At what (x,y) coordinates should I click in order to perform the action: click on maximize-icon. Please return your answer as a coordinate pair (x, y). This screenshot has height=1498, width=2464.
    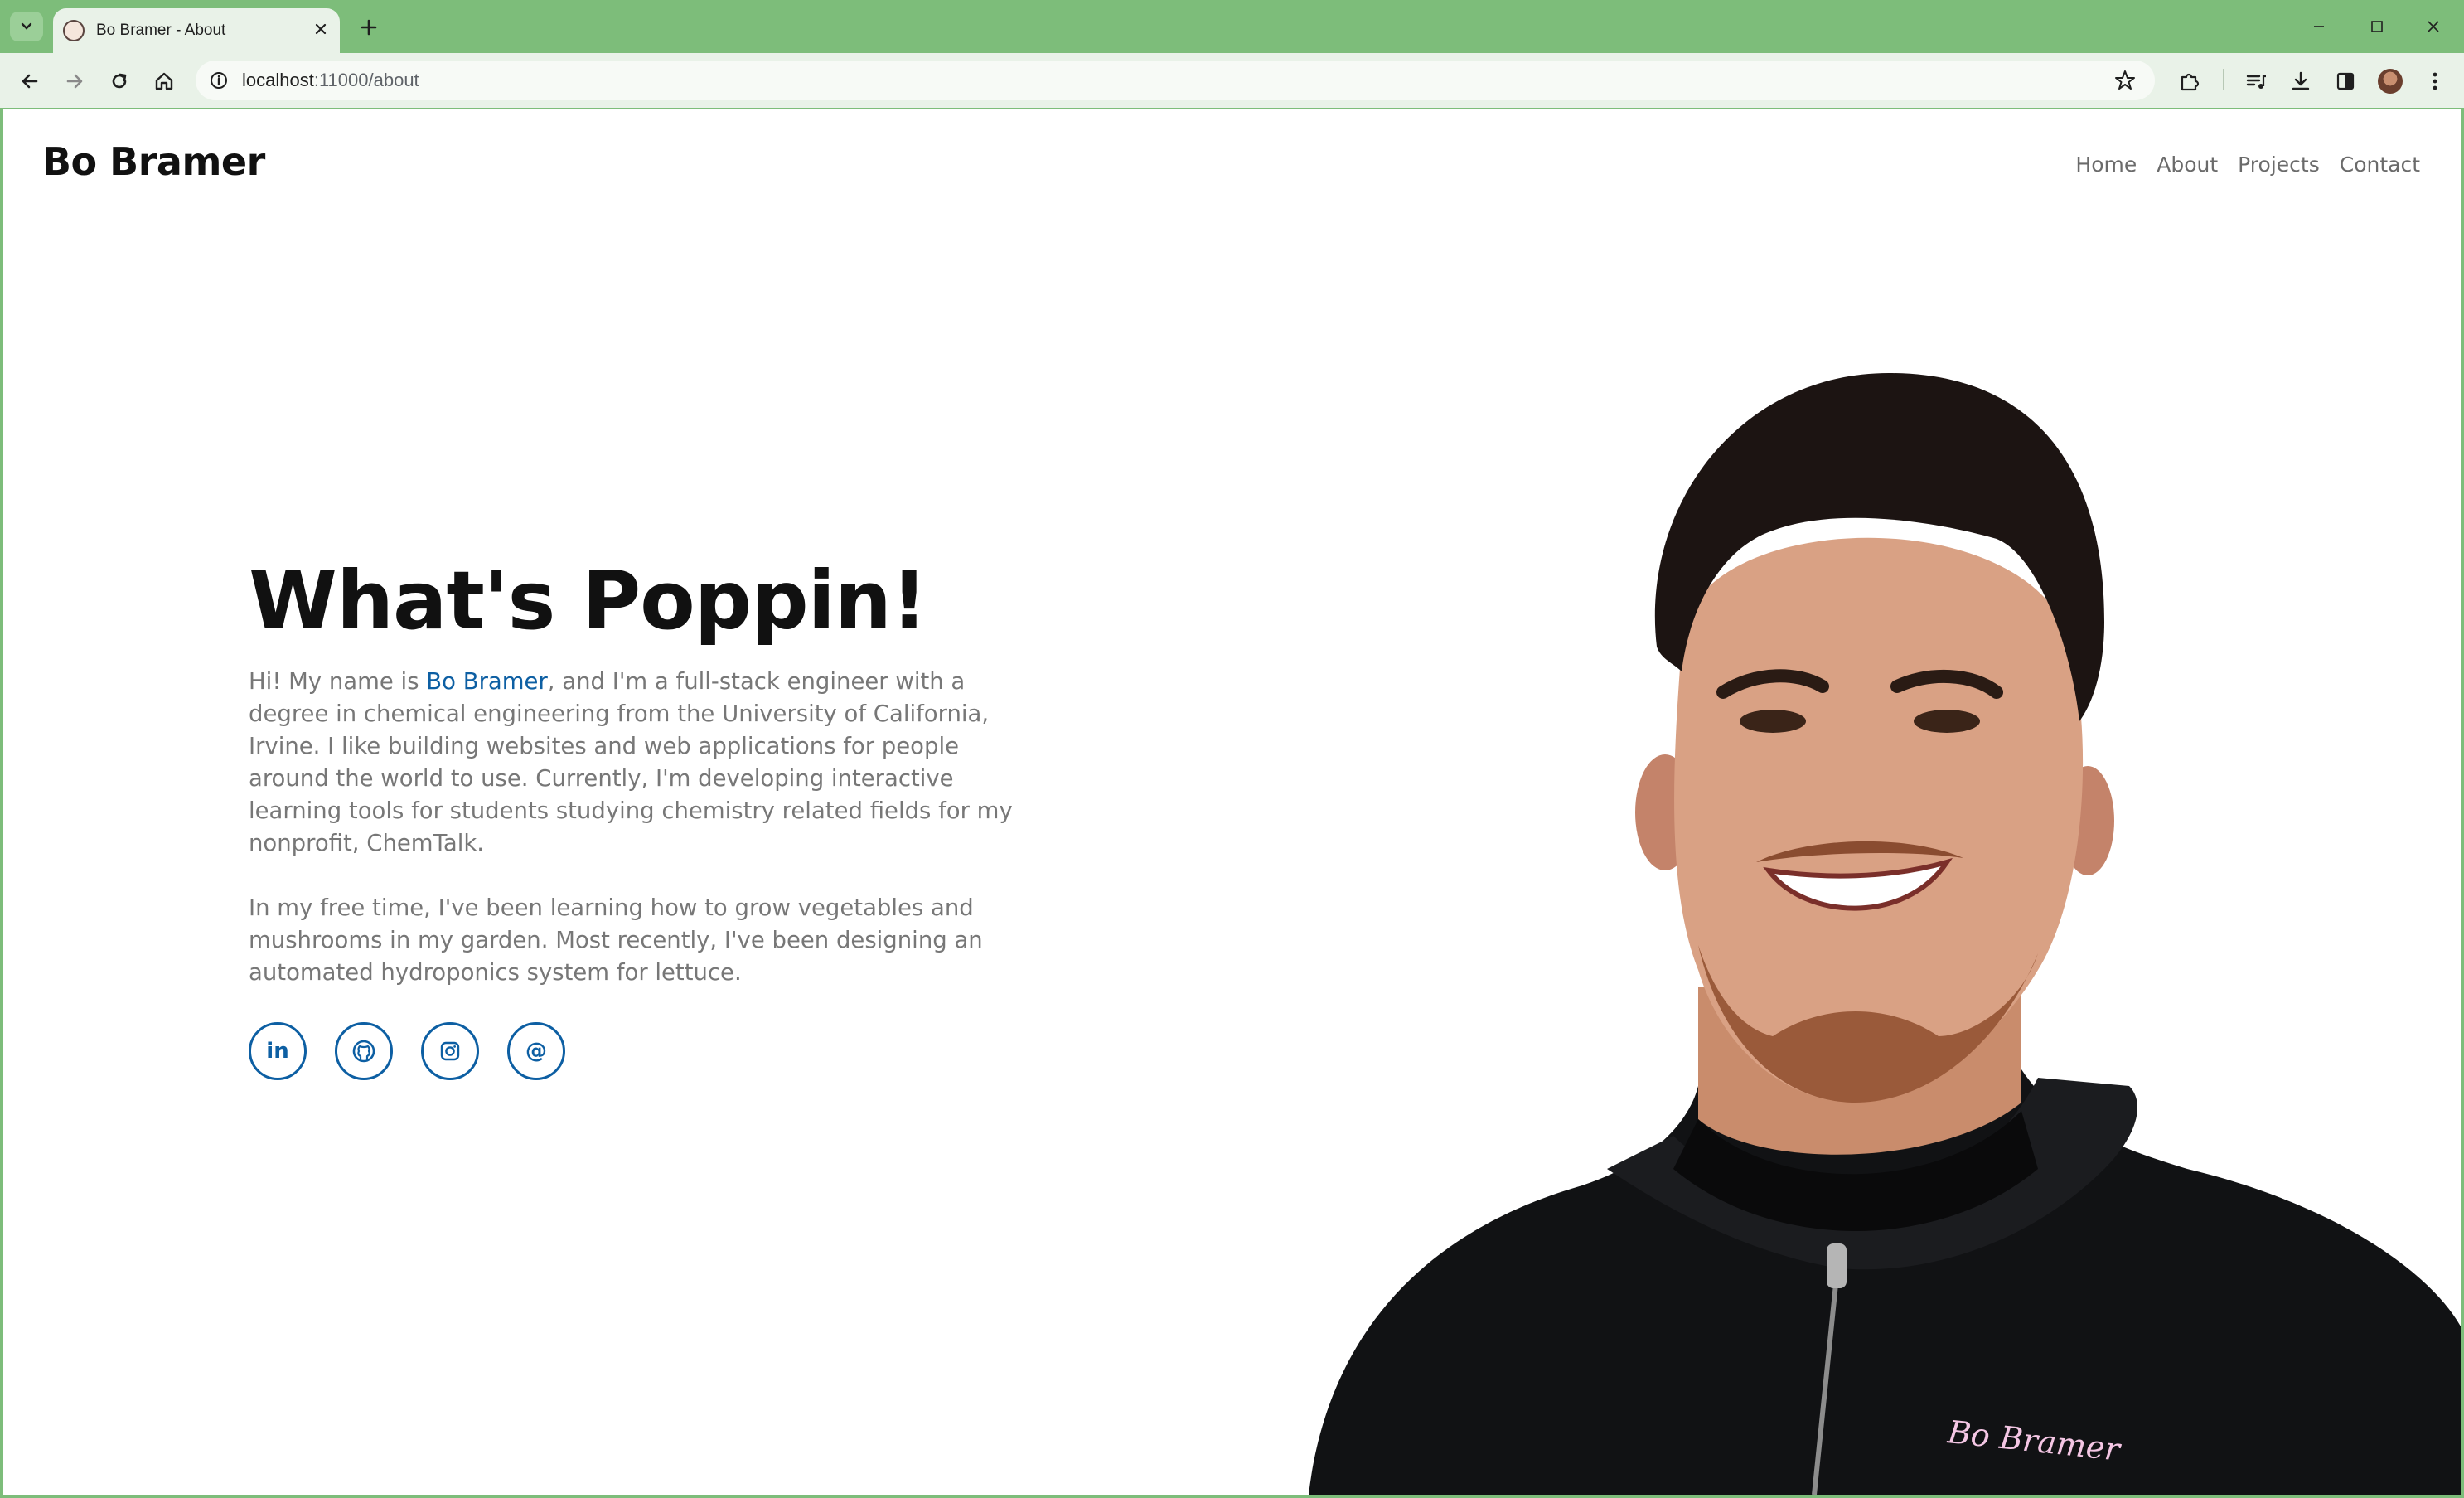
    Looking at the image, I should click on (2377, 26).